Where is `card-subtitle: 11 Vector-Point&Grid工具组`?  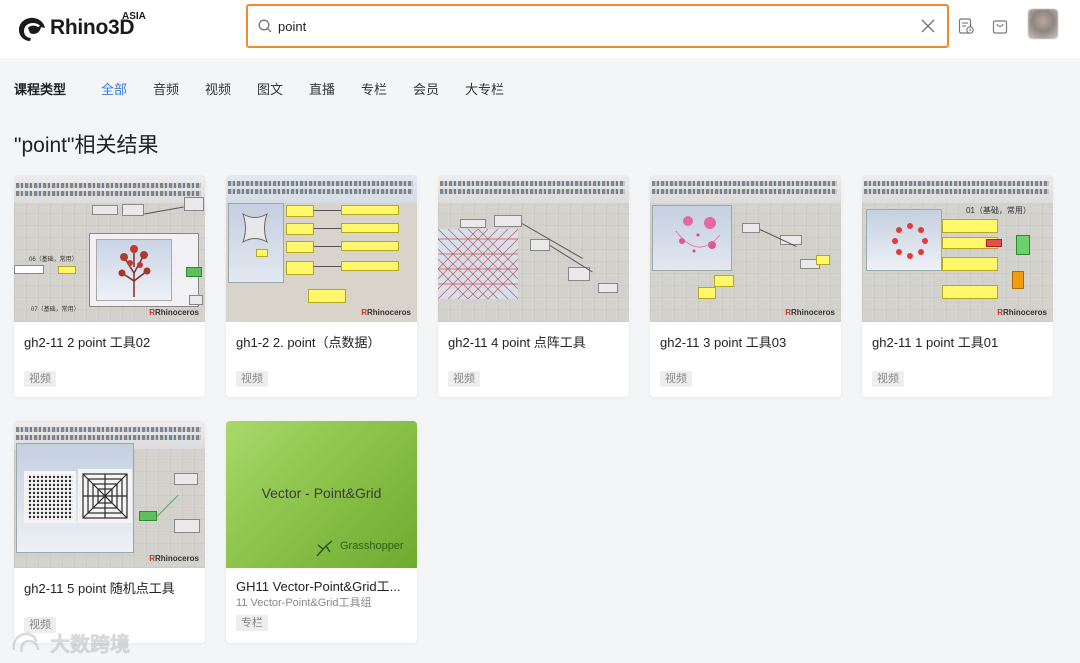
card-subtitle: 11 Vector-Point&Grid工具组 is located at coordinates (304, 603).